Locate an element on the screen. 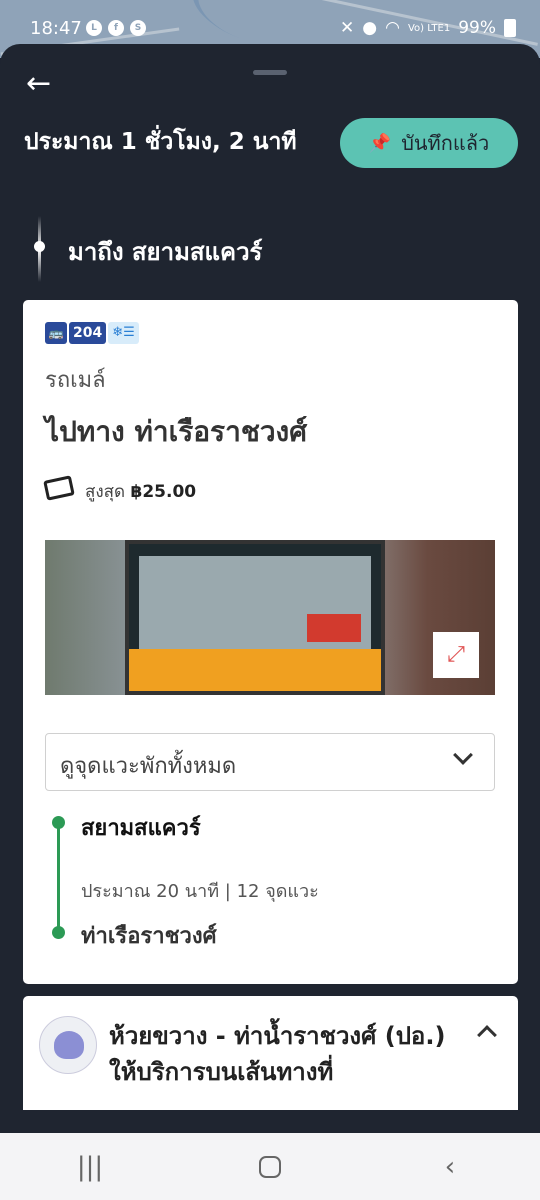 This screenshot has height=1200, width=540. route-badges: 🚌 204 ❄☰ is located at coordinates (92, 333).